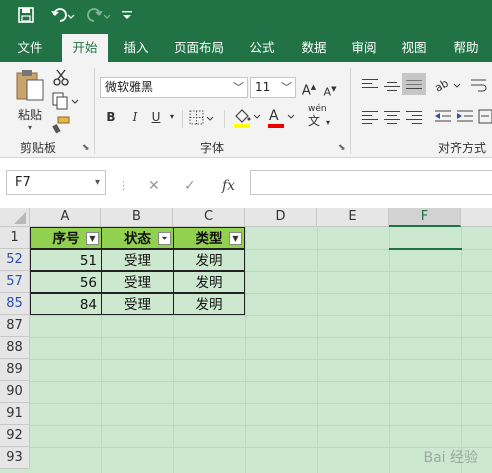  What do you see at coordinates (164, 238) in the screenshot?
I see `filter-applied-icon: ⏷` at bounding box center [164, 238].